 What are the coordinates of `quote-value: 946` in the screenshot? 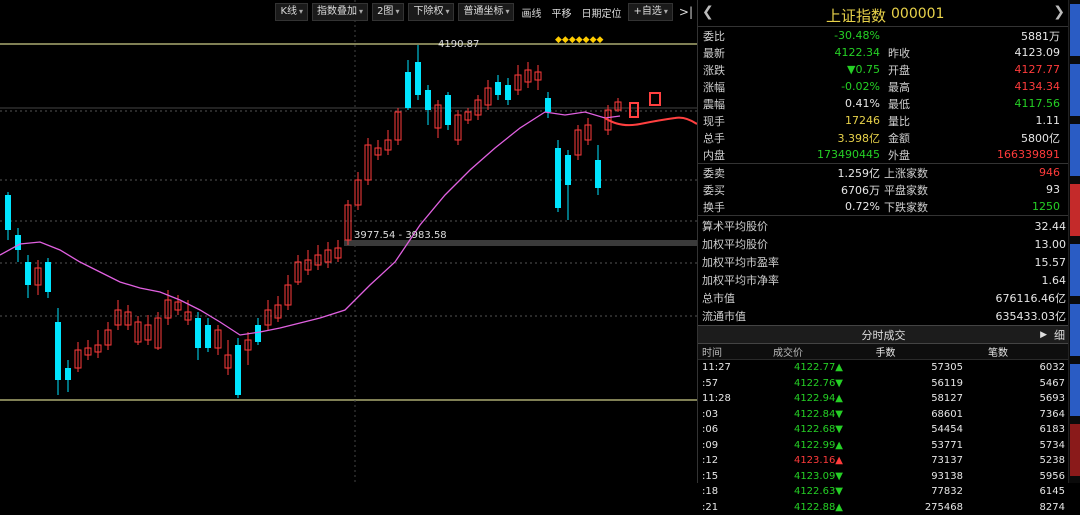 It's located at (1002, 172).